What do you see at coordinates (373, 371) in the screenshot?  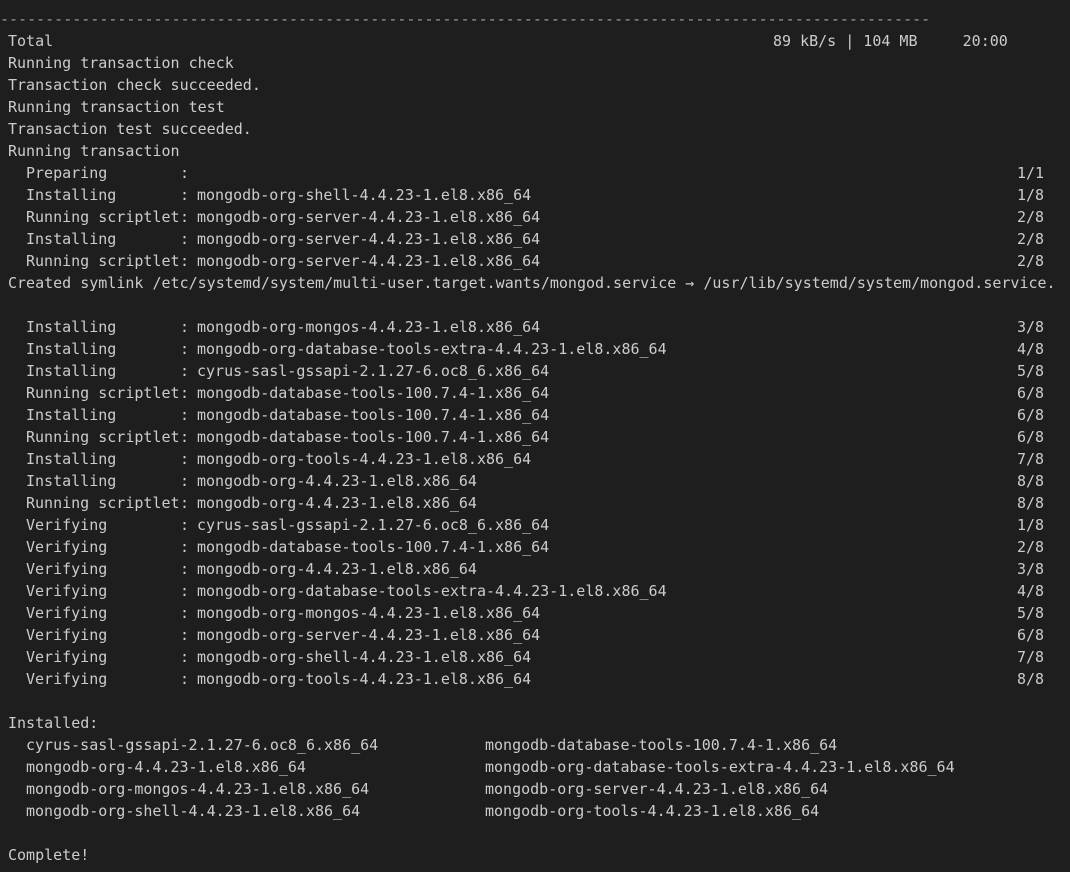 I see `step-package: cyrus-sasl-gssapi-2.1.27-6.oc8_6.x86_64` at bounding box center [373, 371].